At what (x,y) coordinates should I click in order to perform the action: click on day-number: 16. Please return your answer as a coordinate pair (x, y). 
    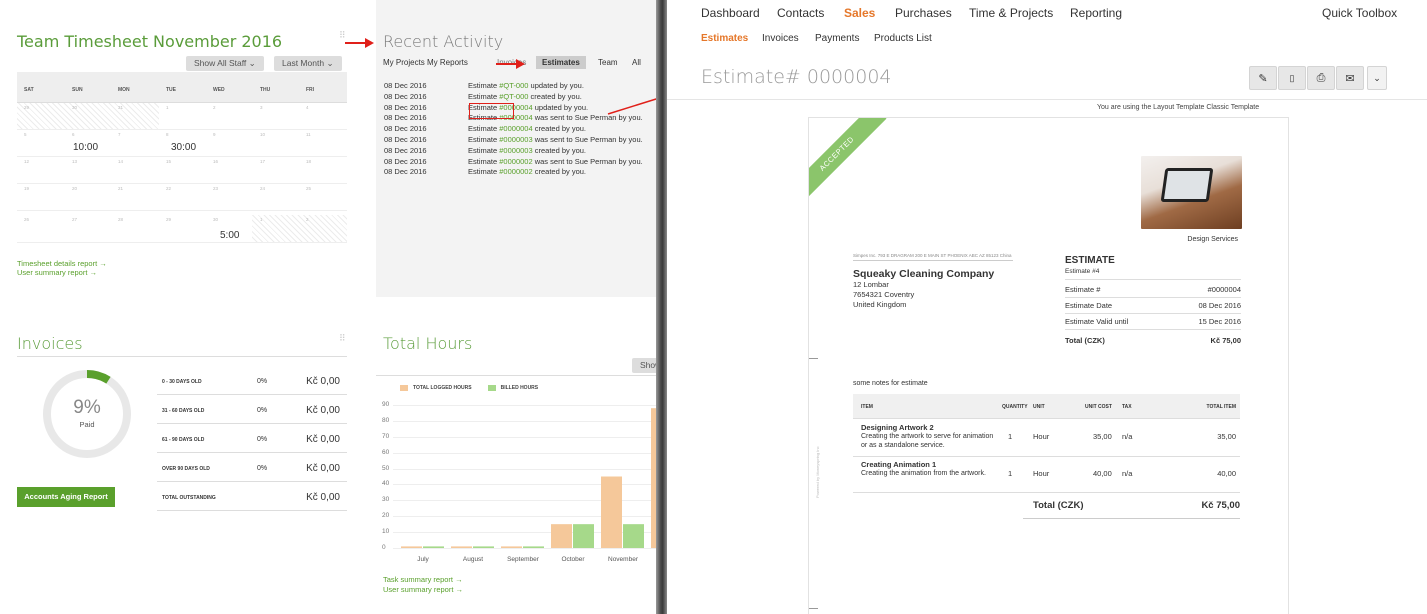
    Looking at the image, I should click on (215, 161).